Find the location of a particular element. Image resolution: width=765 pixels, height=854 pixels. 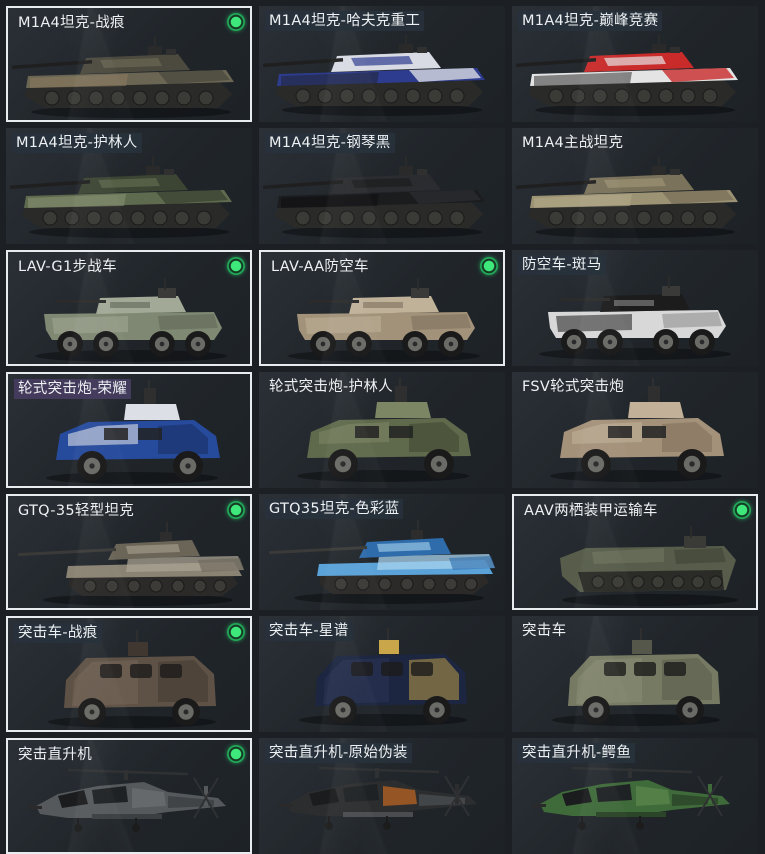

vehicle-card: 防空车-斑马 is located at coordinates (635, 308).